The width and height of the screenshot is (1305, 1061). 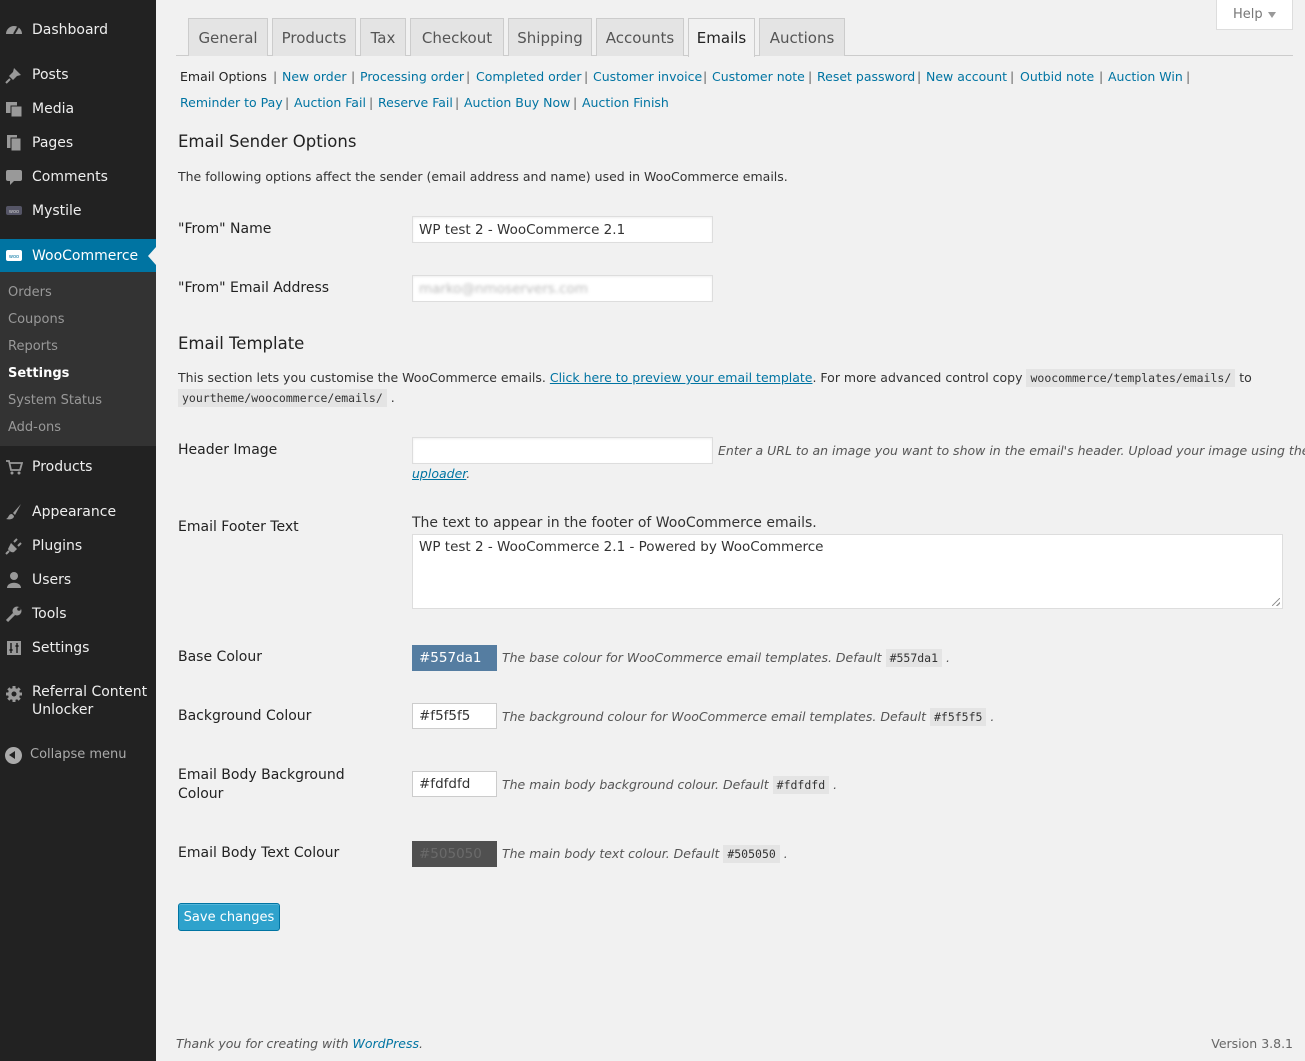 What do you see at coordinates (550, 37) in the screenshot?
I see `tab-shipping: Shipping` at bounding box center [550, 37].